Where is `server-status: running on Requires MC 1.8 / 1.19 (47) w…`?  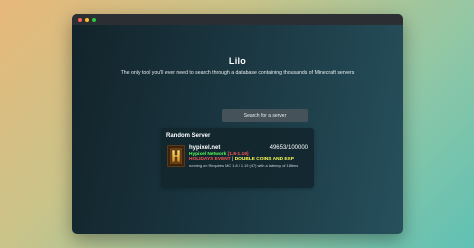 server-status: running on Requires MC 1.8 / 1.19 (47) w… is located at coordinates (244, 165).